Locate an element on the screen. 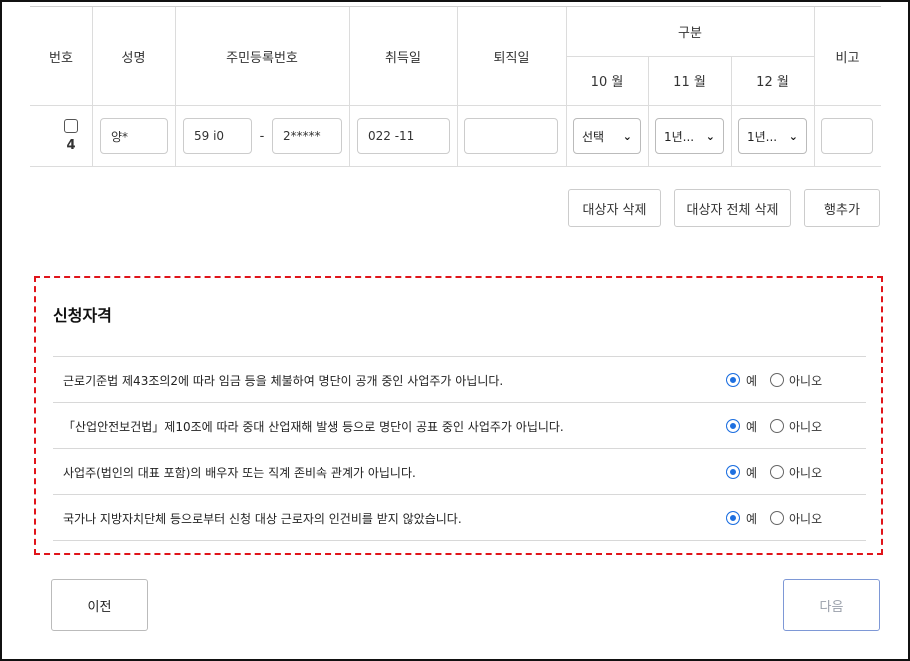 This screenshot has height=661, width=910. header-month-12: 12 월 is located at coordinates (772, 82).